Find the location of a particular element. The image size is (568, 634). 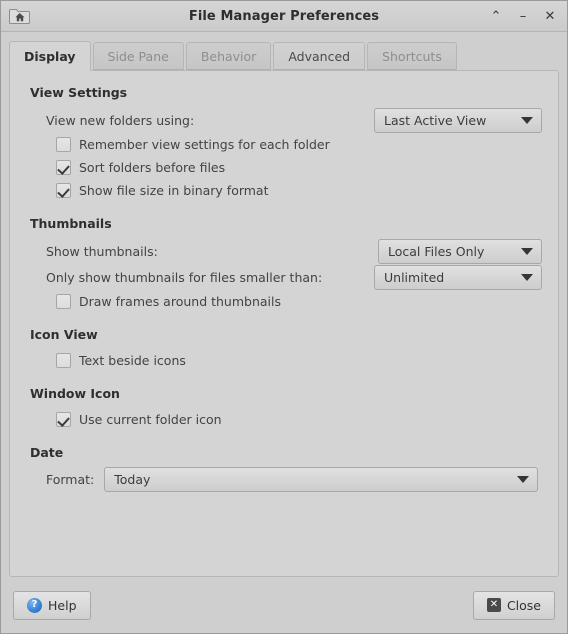

view-new-folders-combo: Last Active View is located at coordinates (458, 120).